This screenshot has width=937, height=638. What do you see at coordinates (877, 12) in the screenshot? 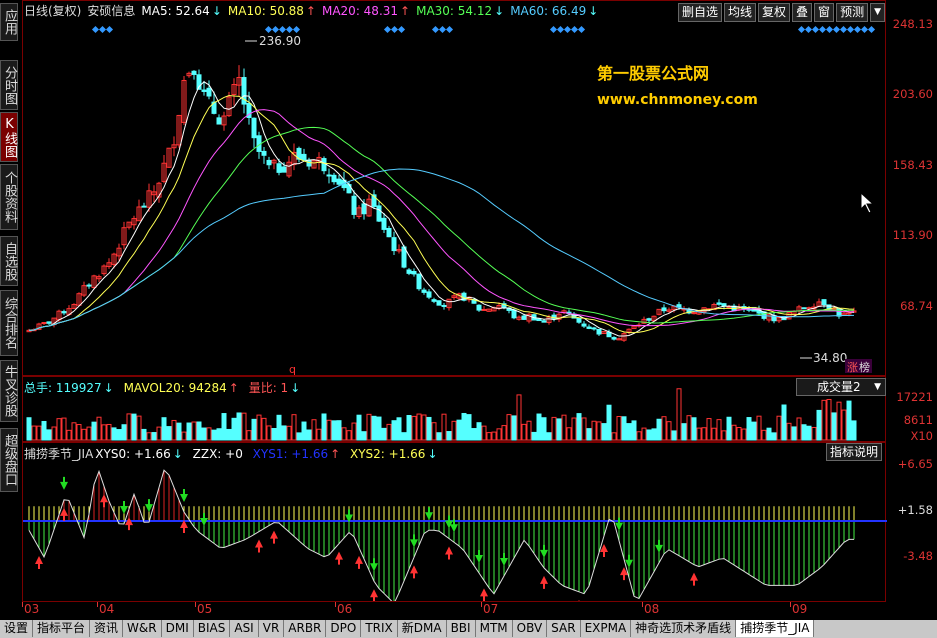
I see `chevron-down-icon: ▼` at bounding box center [877, 12].